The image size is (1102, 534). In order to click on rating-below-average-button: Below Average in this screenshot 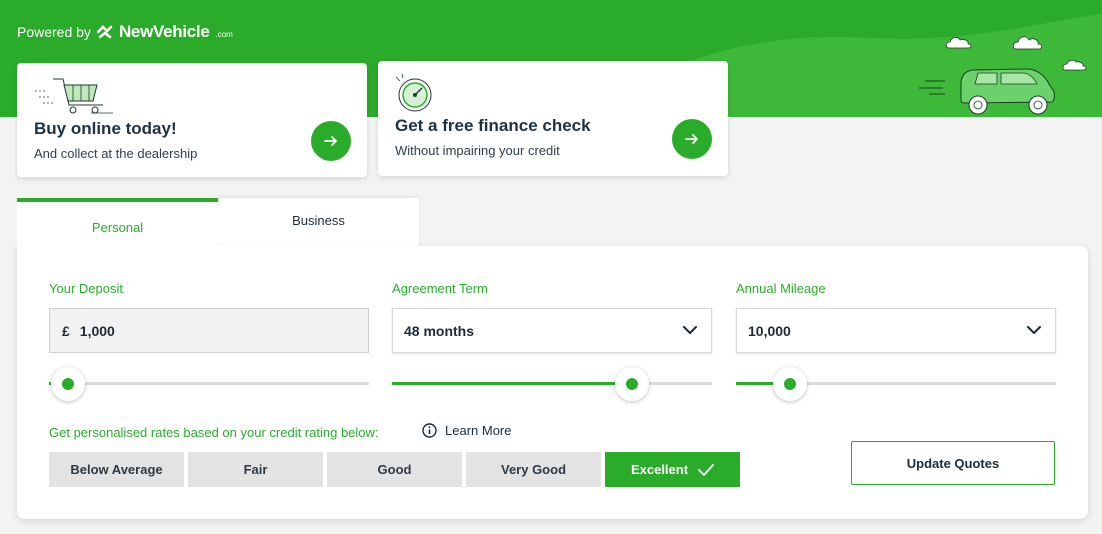, I will do `click(116, 469)`.